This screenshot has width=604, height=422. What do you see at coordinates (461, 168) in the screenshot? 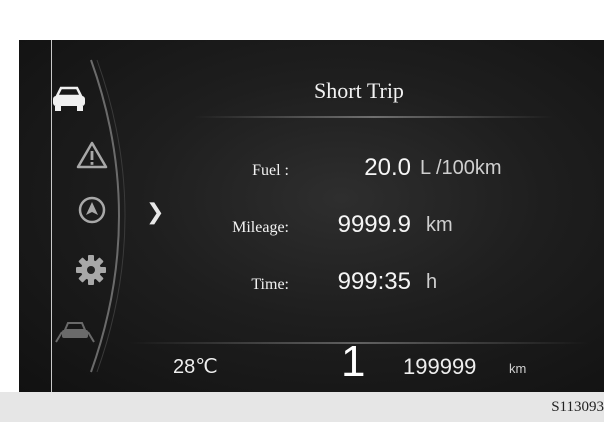
I see `fuel-unit: L /100km` at bounding box center [461, 168].